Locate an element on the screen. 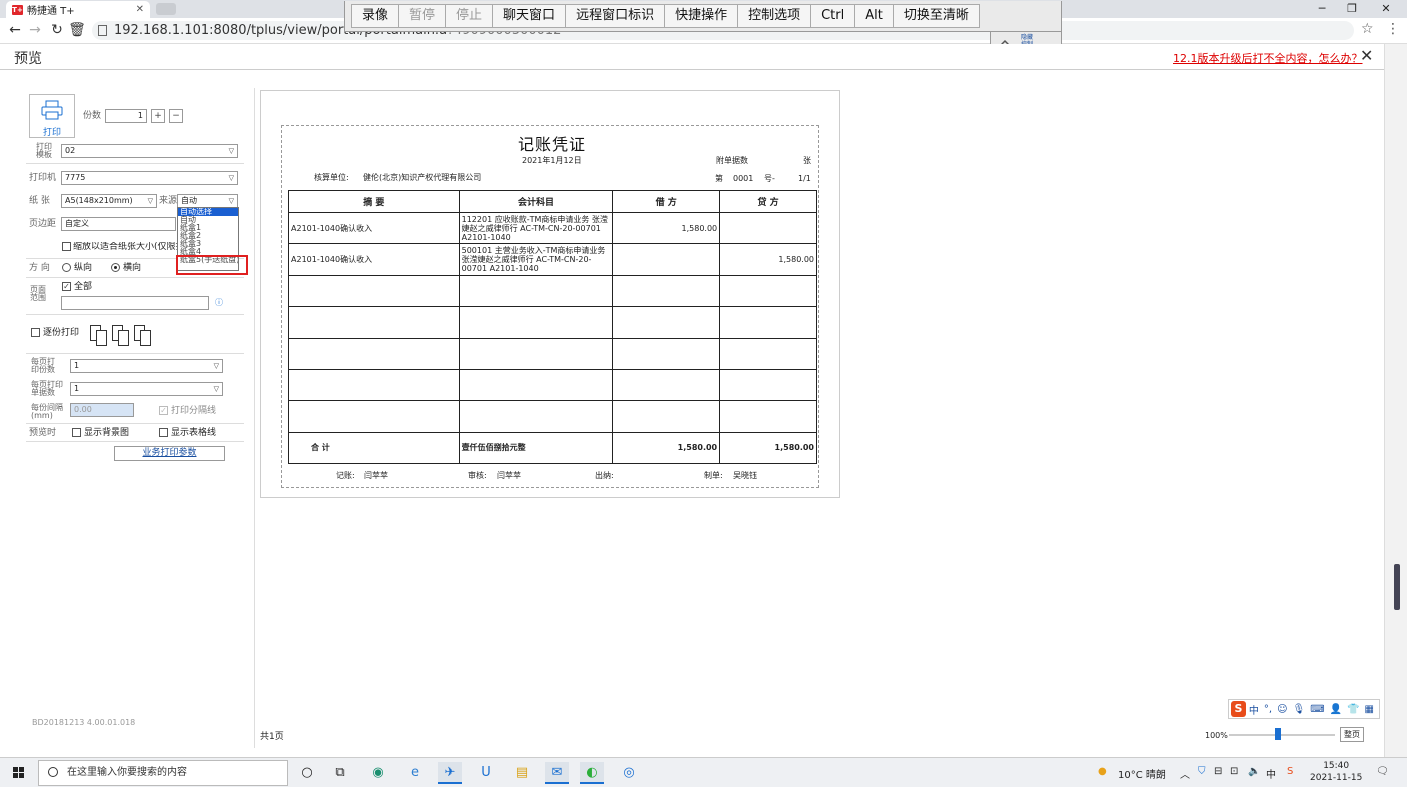  printer-select: 7775 ▽ is located at coordinates (149, 178).